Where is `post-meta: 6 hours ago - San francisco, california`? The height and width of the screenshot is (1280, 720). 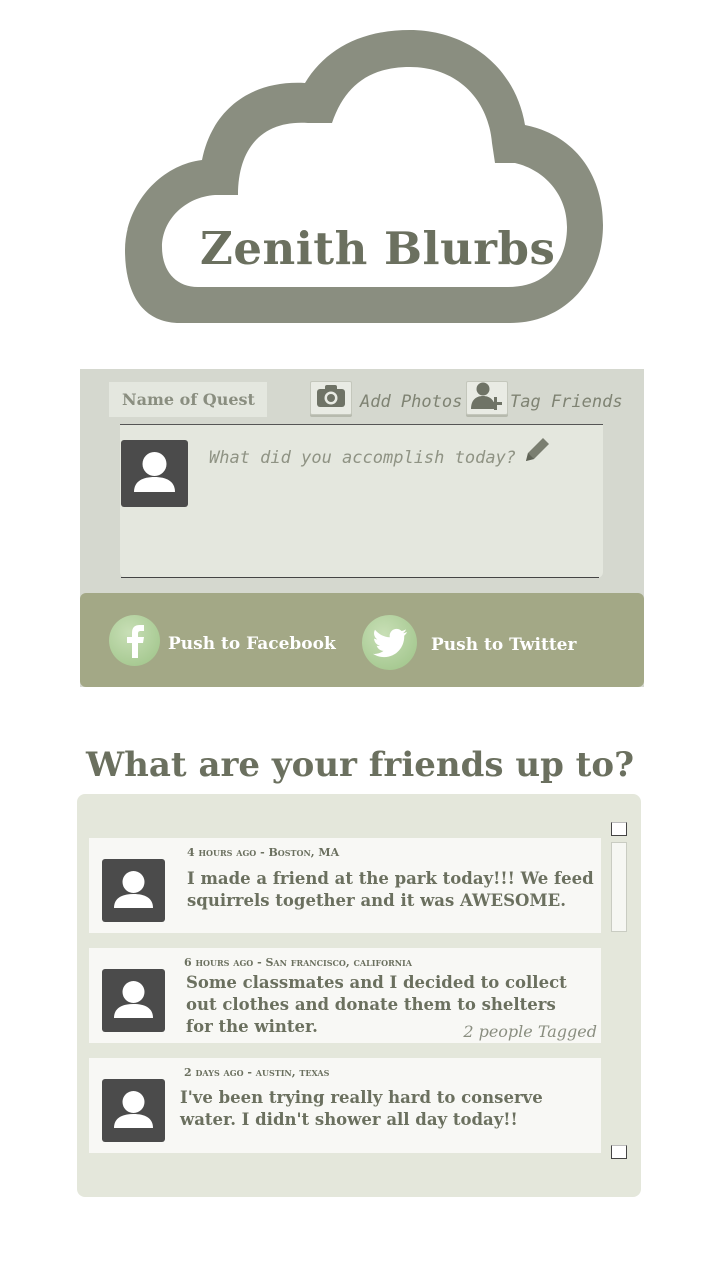 post-meta: 6 hours ago - San francisco, california is located at coordinates (298, 962).